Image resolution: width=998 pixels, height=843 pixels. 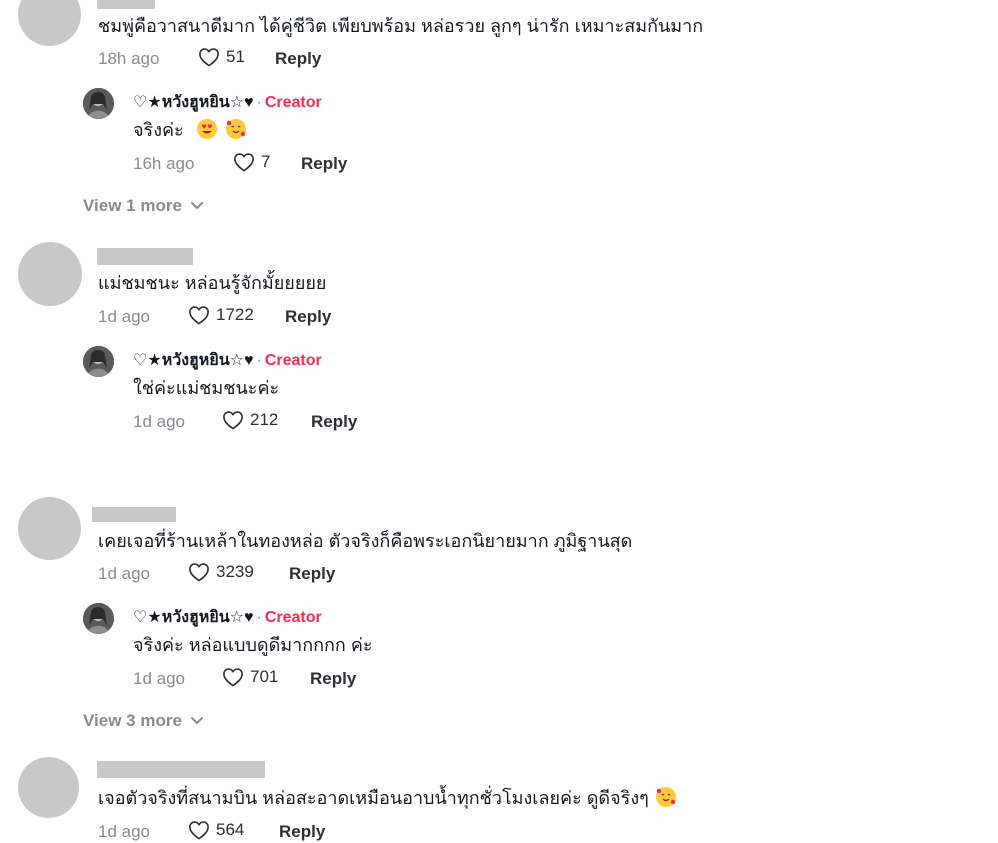 What do you see at coordinates (235, 56) in the screenshot?
I see `like-count: 51` at bounding box center [235, 56].